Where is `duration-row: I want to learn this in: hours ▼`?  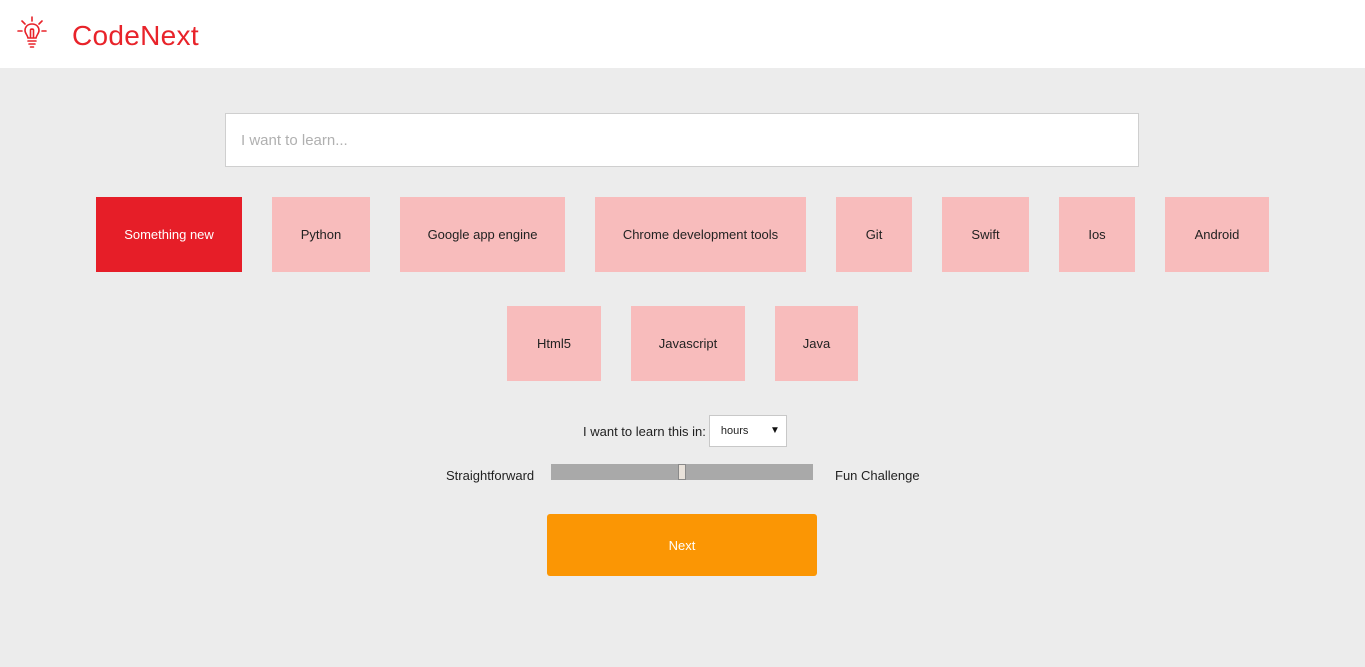
duration-row: I want to learn this in: hours ▼ is located at coordinates (685, 431).